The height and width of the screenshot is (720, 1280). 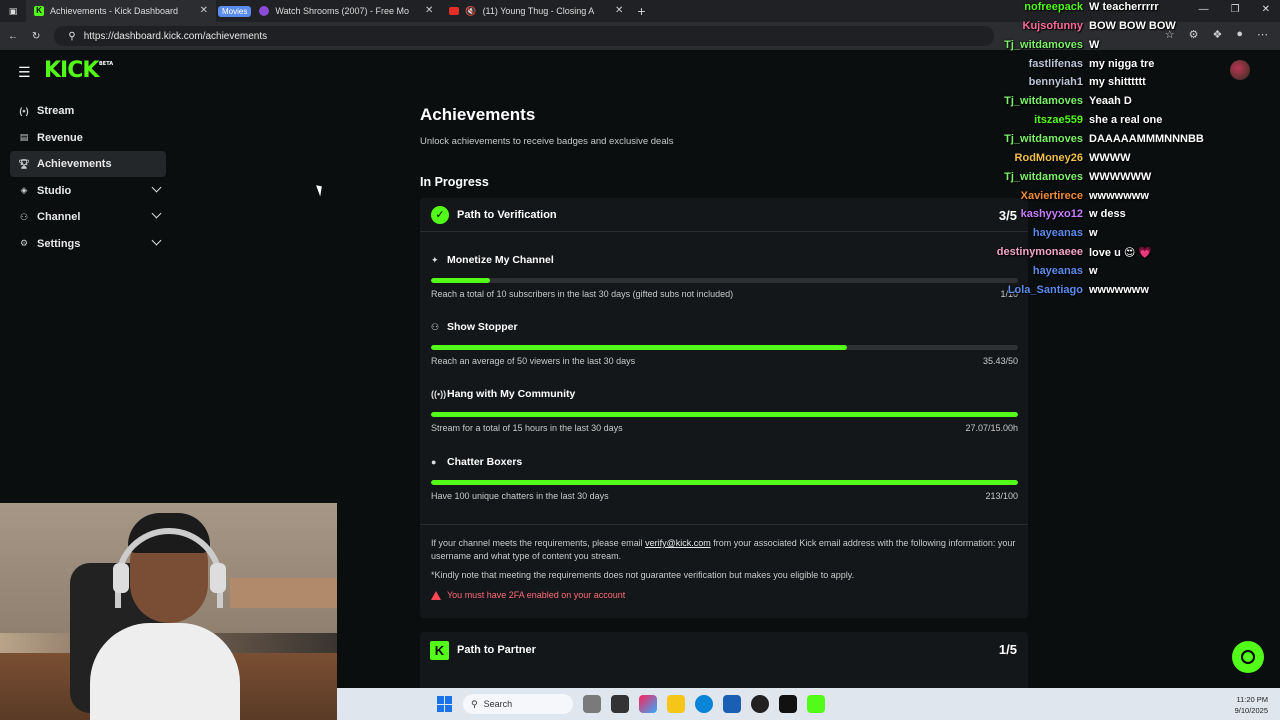 I want to click on section-title: In Progress, so click(x=454, y=182).